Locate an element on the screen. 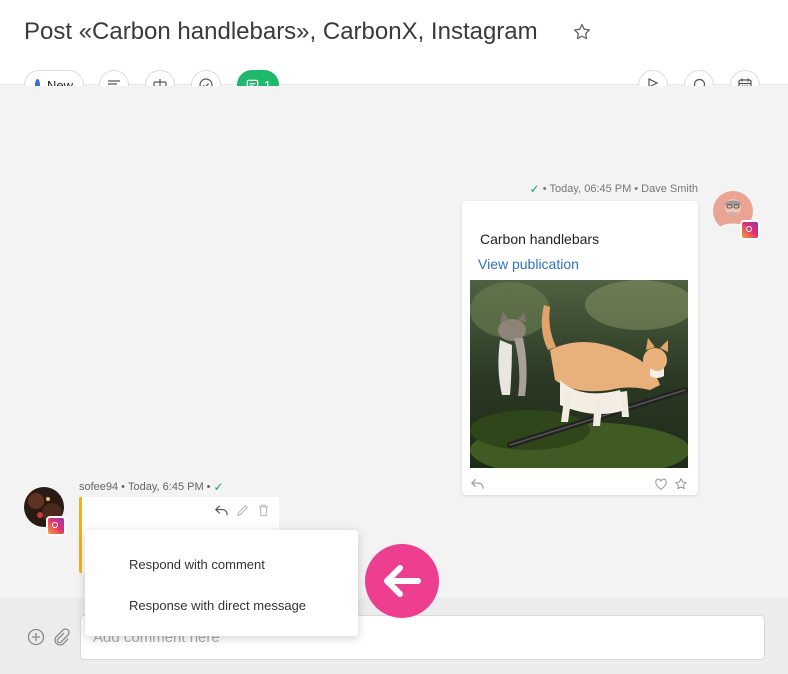  respond-with-comment-option: Respond with comment is located at coordinates (197, 564).